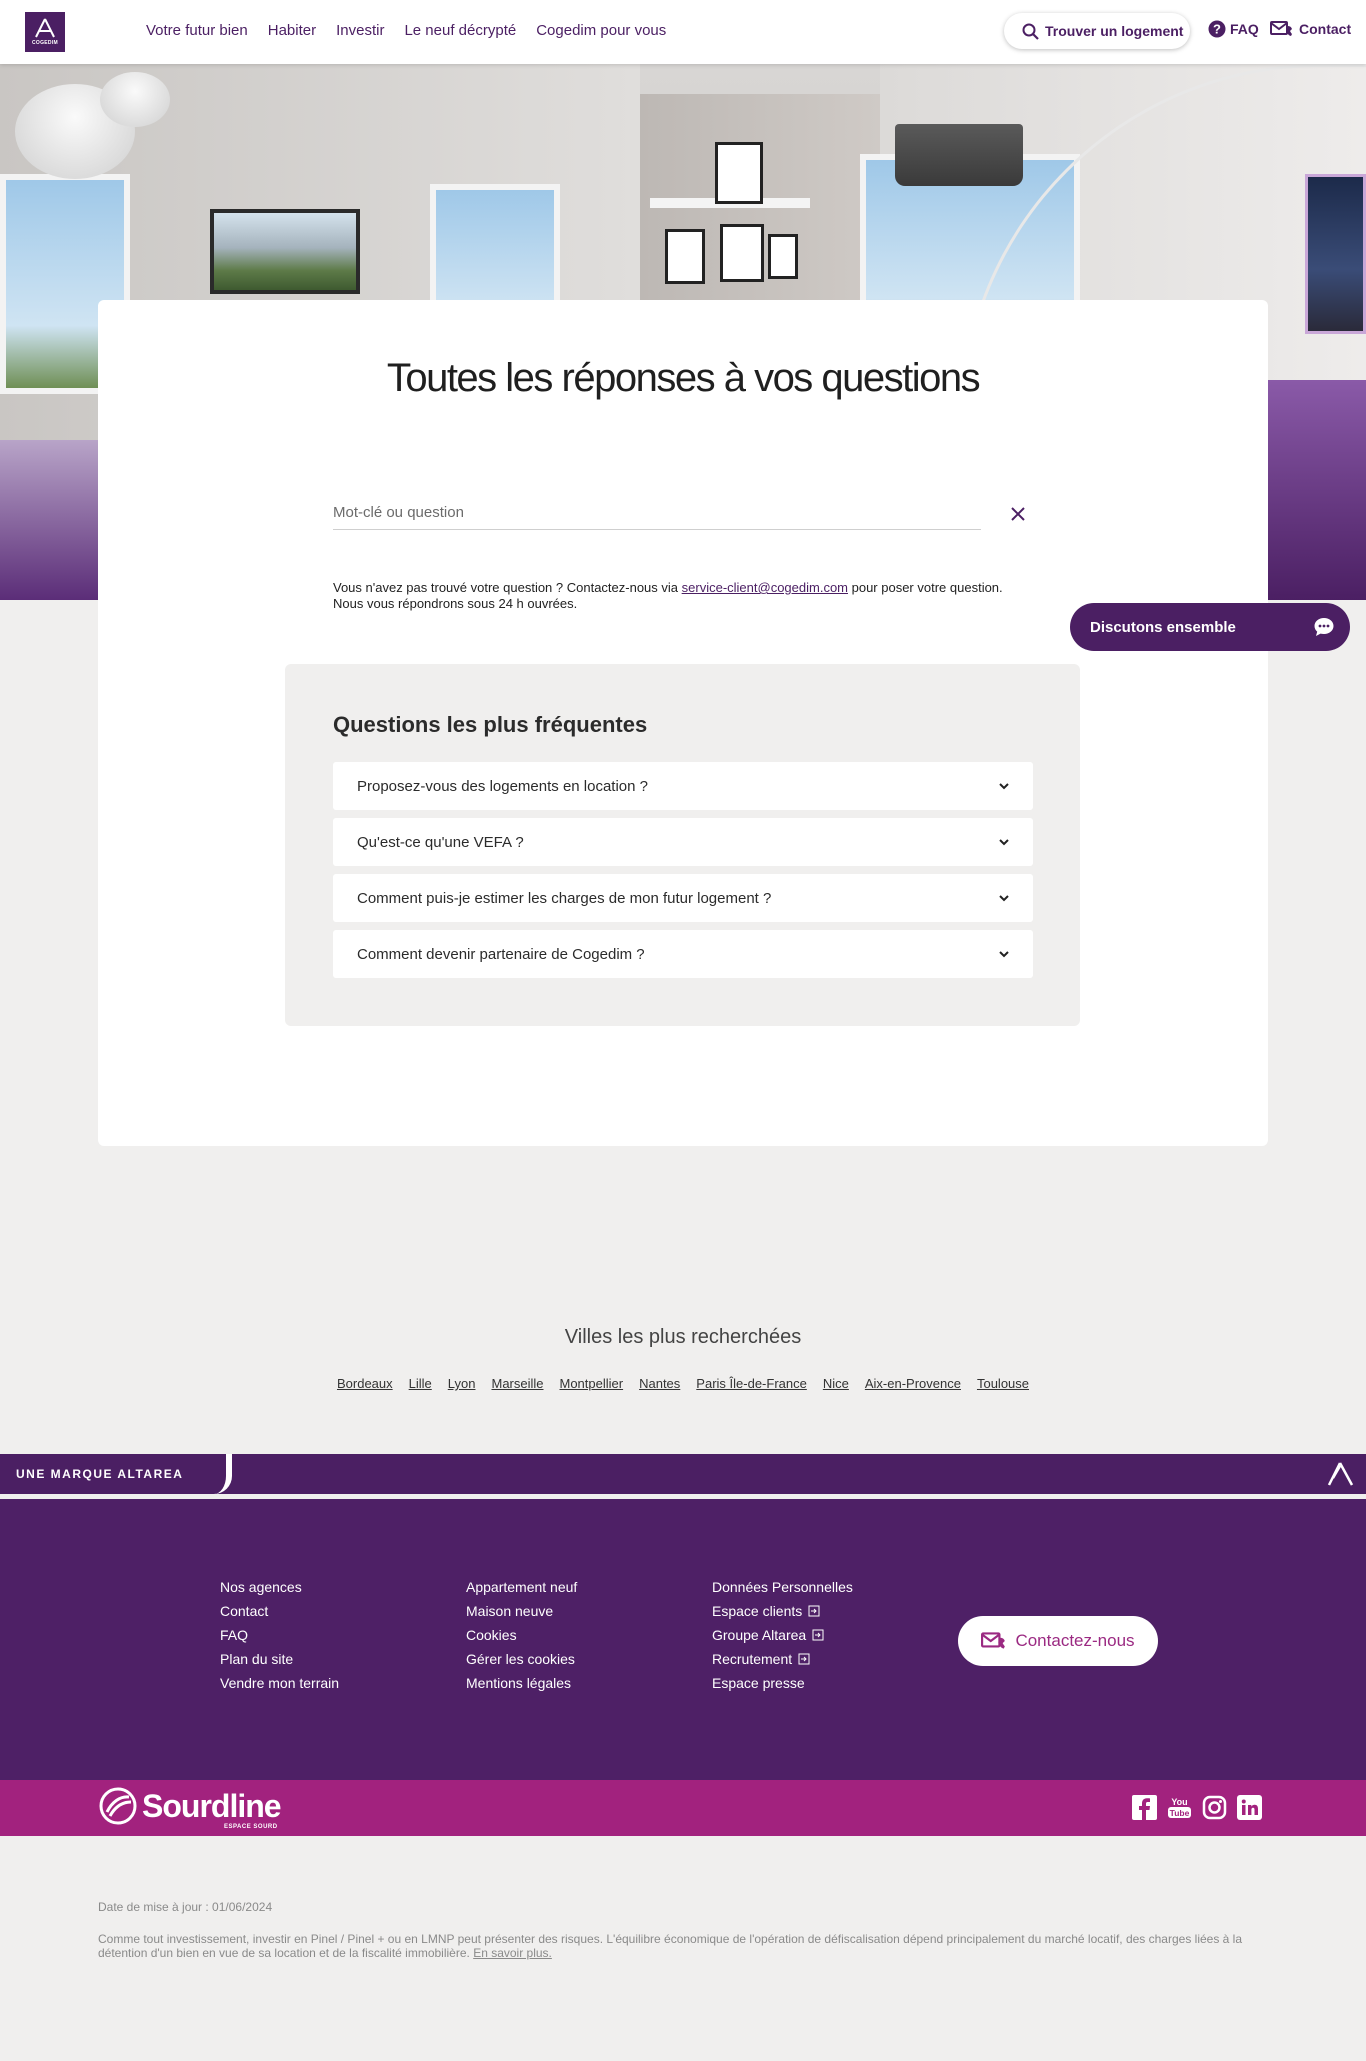 This screenshot has height=2061, width=1366. I want to click on facebook-icon, so click(1144, 1807).